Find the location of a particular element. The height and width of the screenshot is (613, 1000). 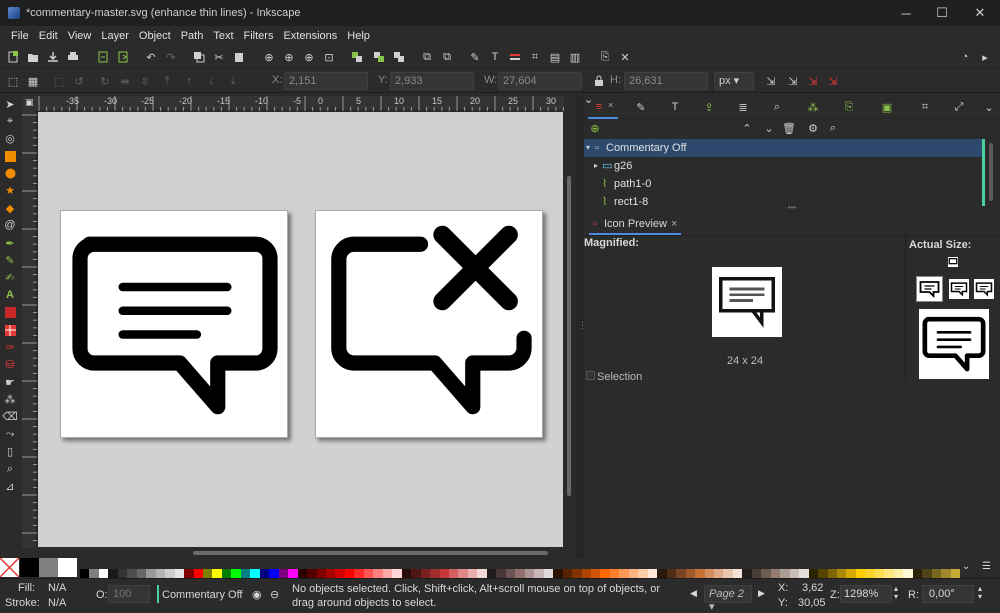

menu-layer: Layer is located at coordinates (115, 36).